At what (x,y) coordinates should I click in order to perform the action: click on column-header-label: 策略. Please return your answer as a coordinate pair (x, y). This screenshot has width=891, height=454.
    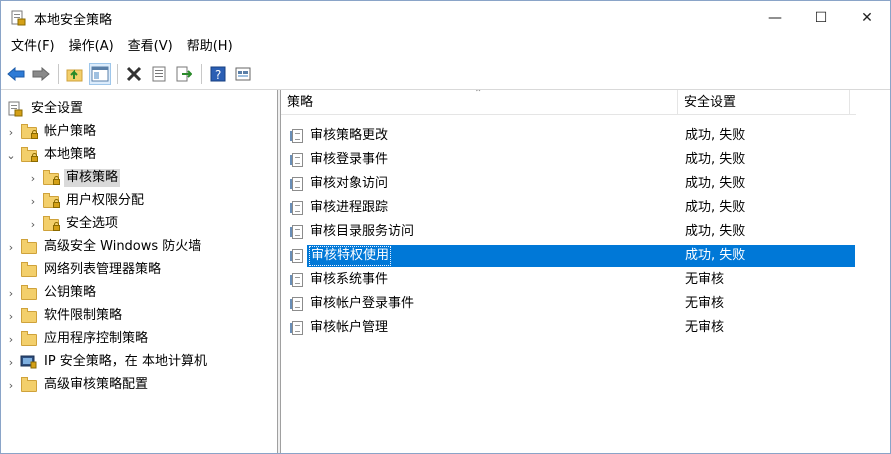
    Looking at the image, I should click on (300, 102).